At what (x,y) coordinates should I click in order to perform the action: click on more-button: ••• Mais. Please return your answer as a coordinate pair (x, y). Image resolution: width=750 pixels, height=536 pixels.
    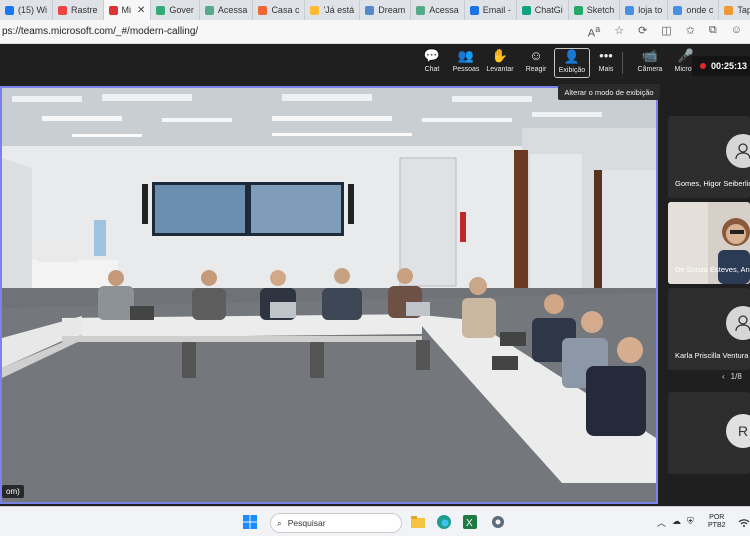
    Looking at the image, I should click on (606, 60).